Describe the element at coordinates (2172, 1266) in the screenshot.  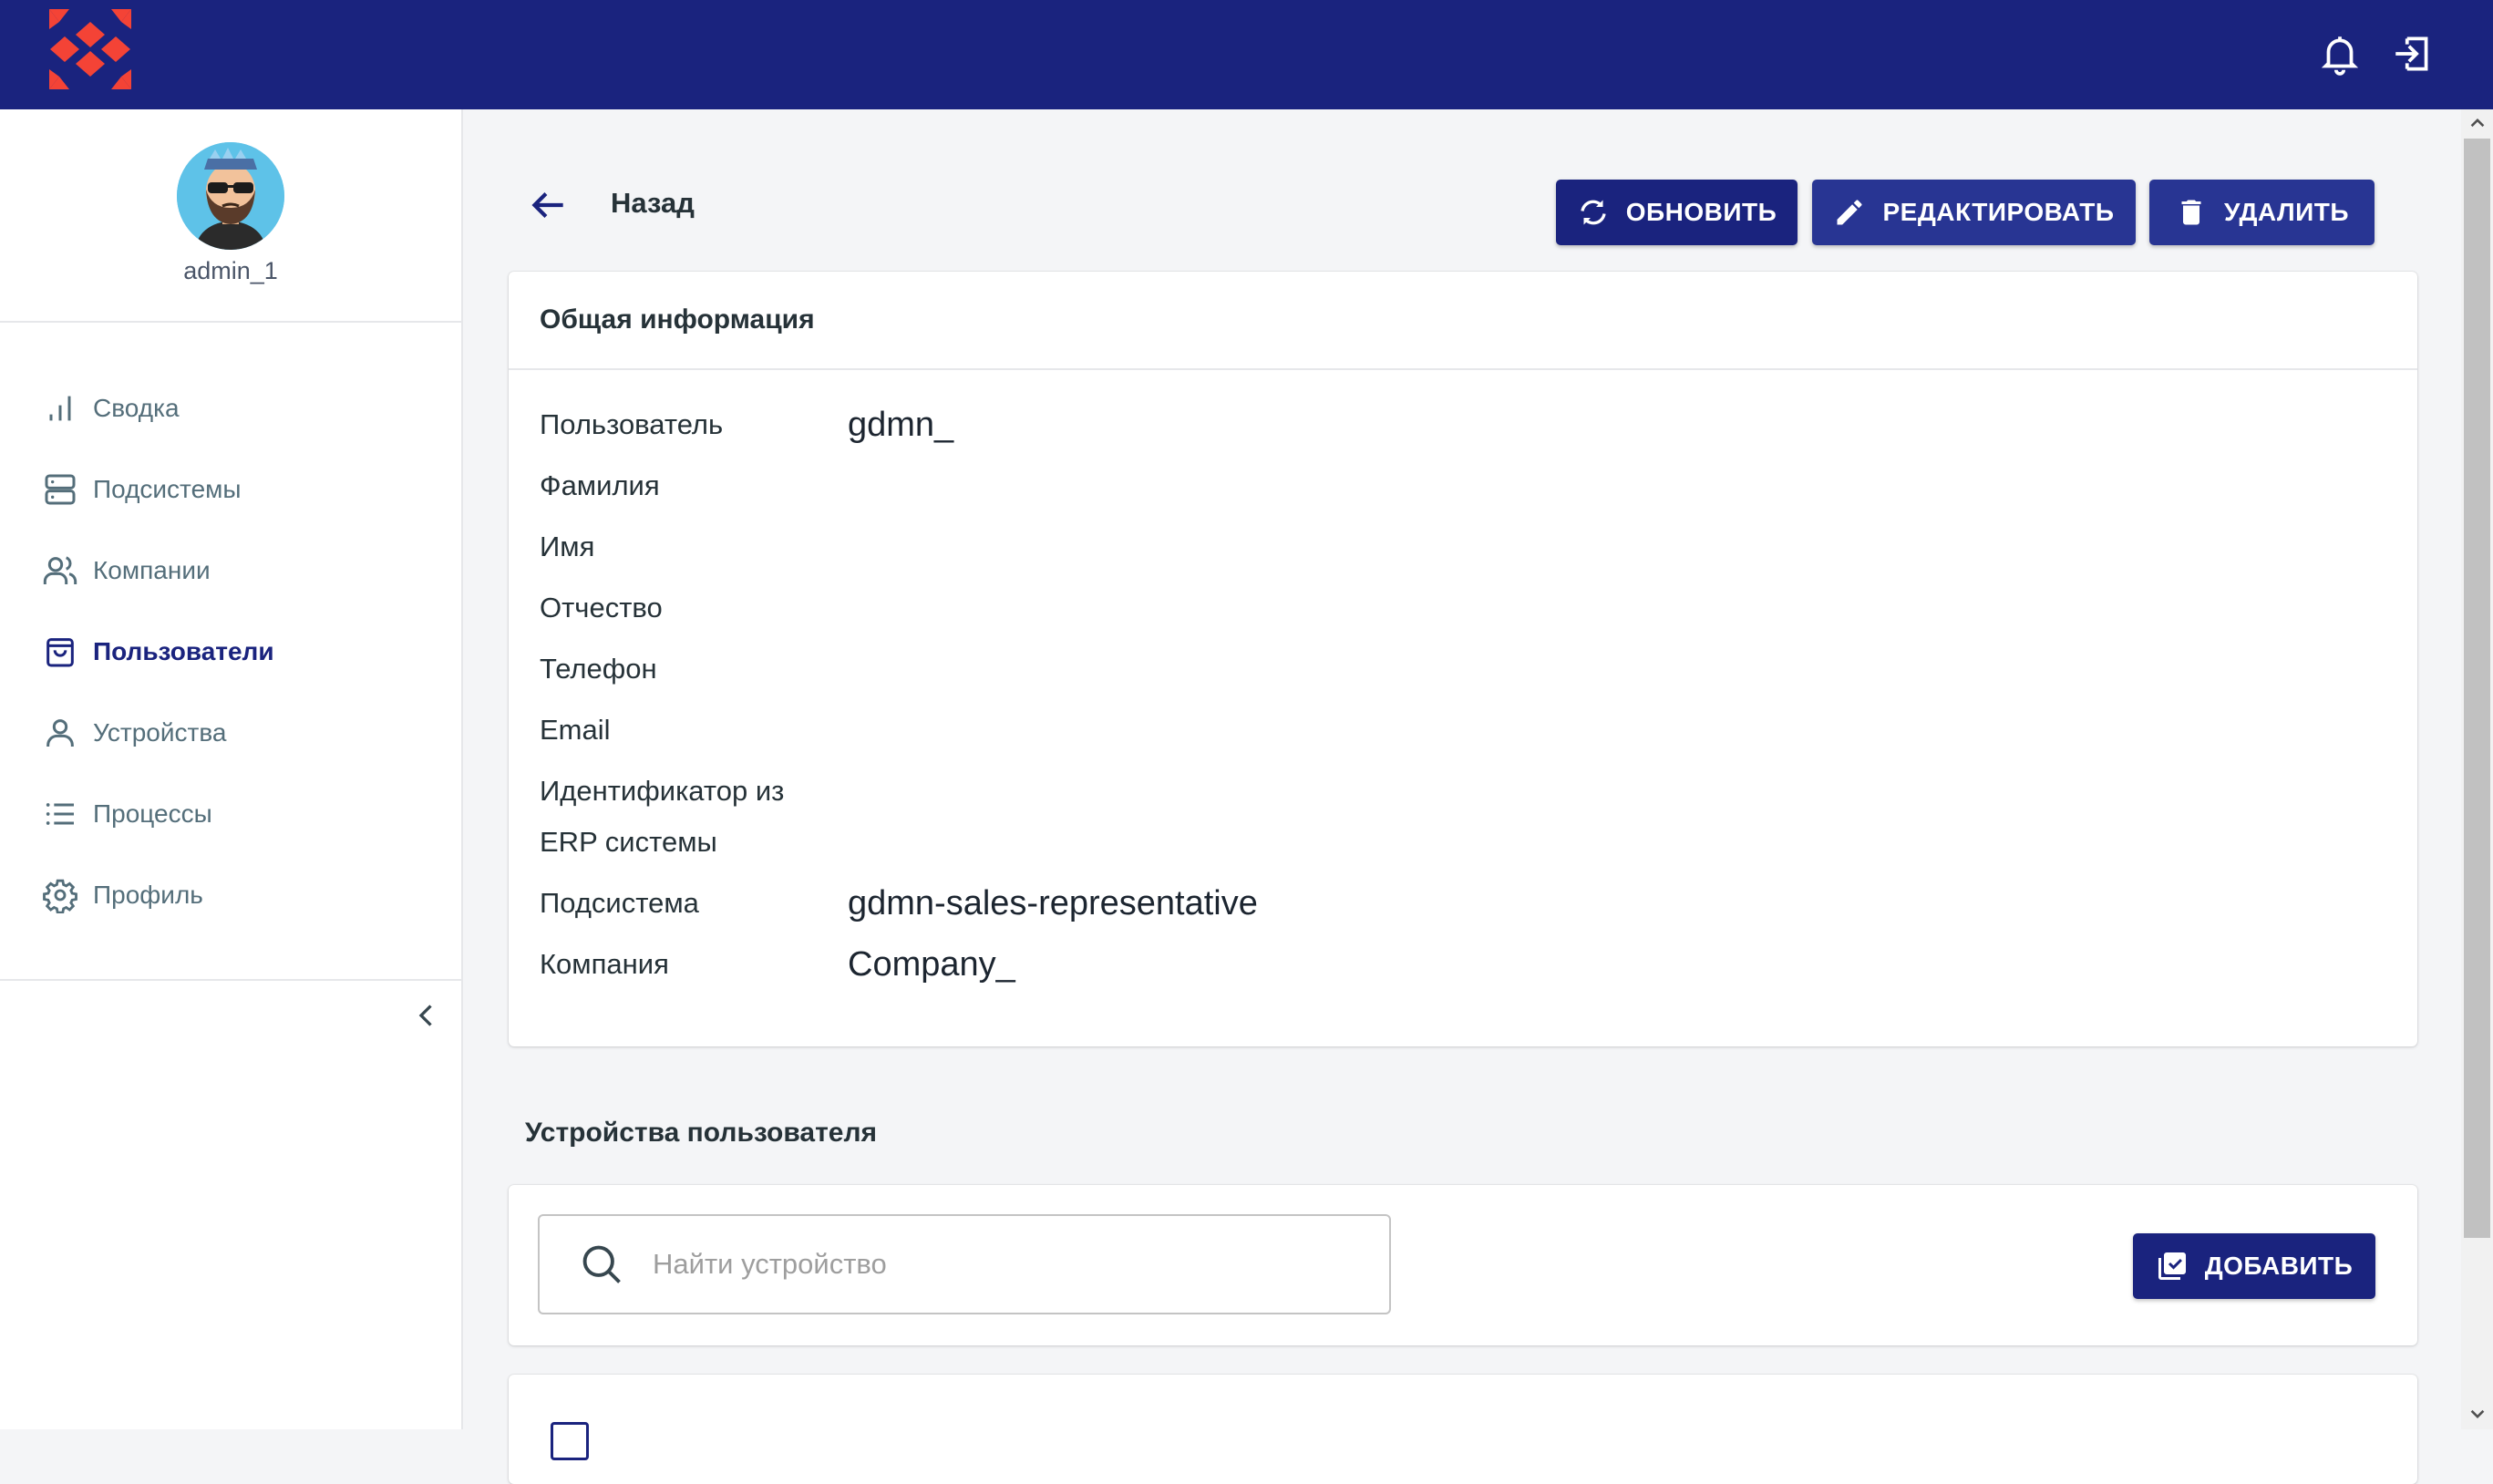
I see `add-box-icon` at that location.